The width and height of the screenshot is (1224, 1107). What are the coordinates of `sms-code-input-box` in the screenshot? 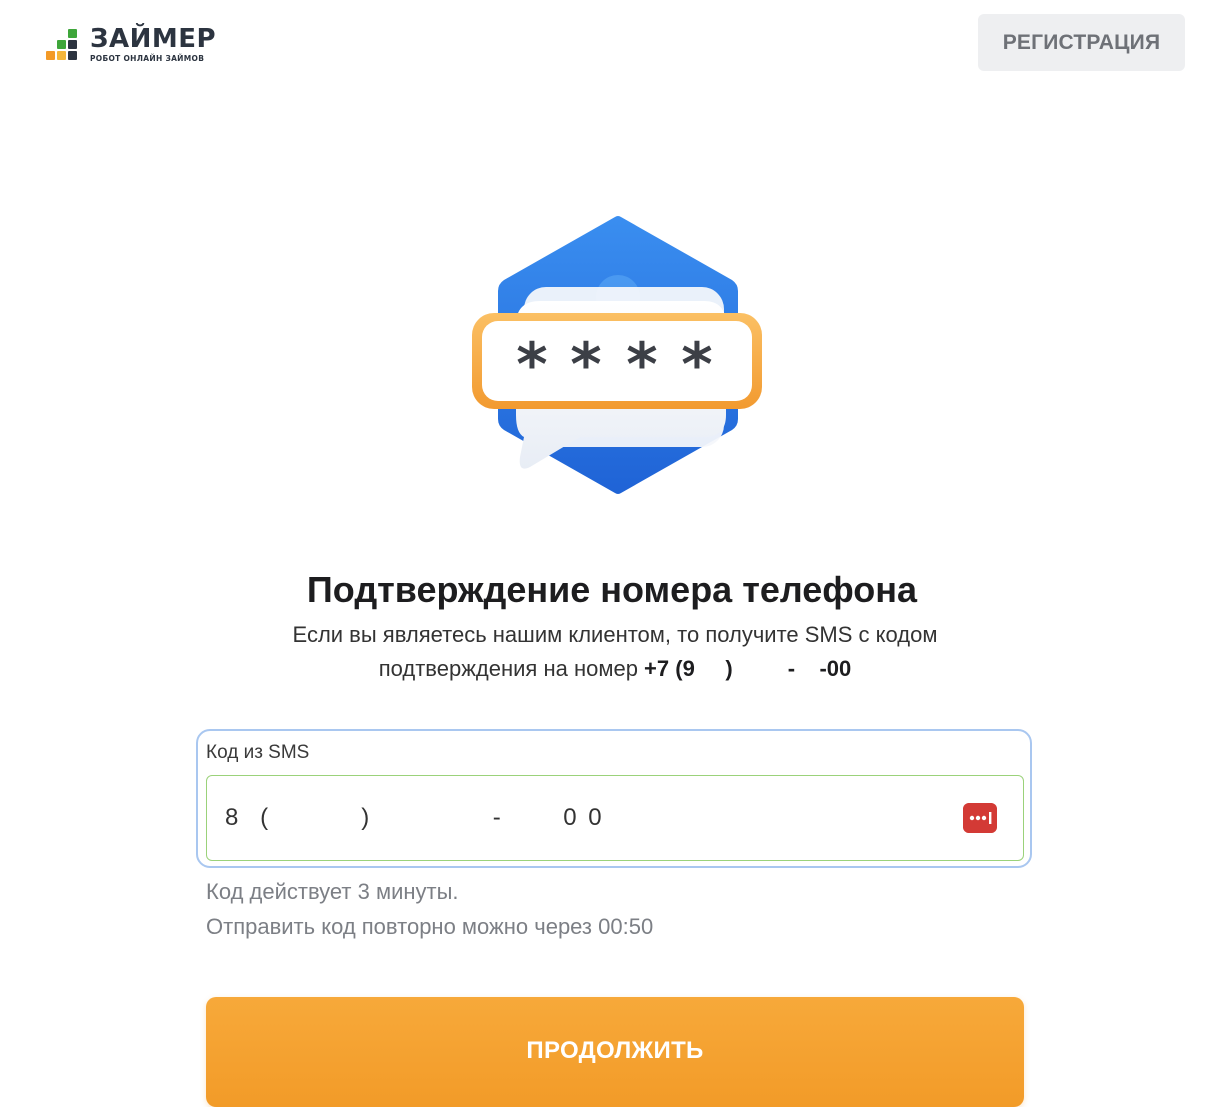 It's located at (615, 818).